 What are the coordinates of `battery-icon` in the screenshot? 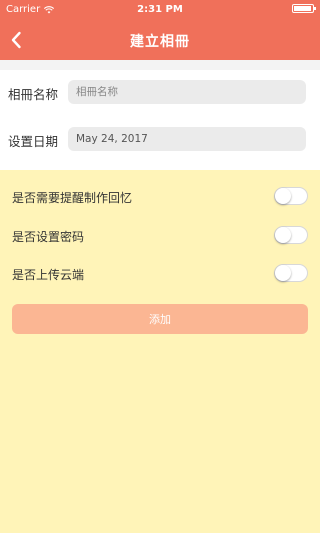 It's located at (304, 8).